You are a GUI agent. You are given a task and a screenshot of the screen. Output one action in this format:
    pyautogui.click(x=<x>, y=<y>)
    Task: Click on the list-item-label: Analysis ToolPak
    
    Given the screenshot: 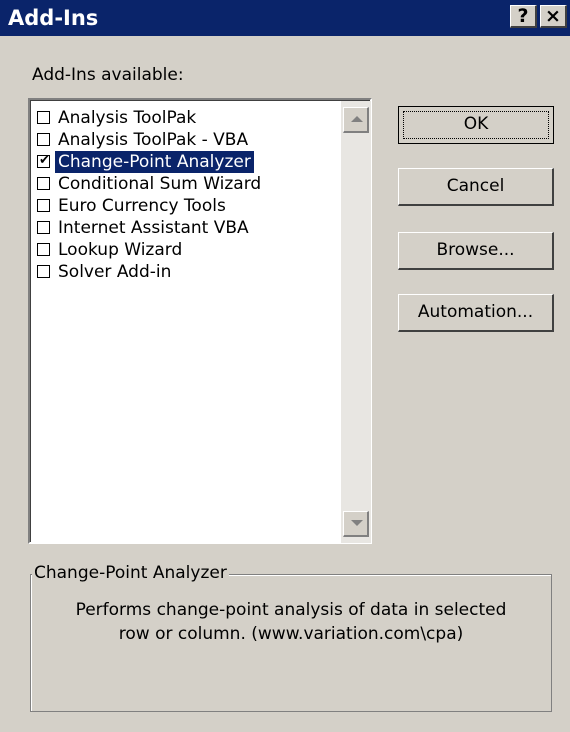 What is the action you would take?
    pyautogui.click(x=127, y=118)
    